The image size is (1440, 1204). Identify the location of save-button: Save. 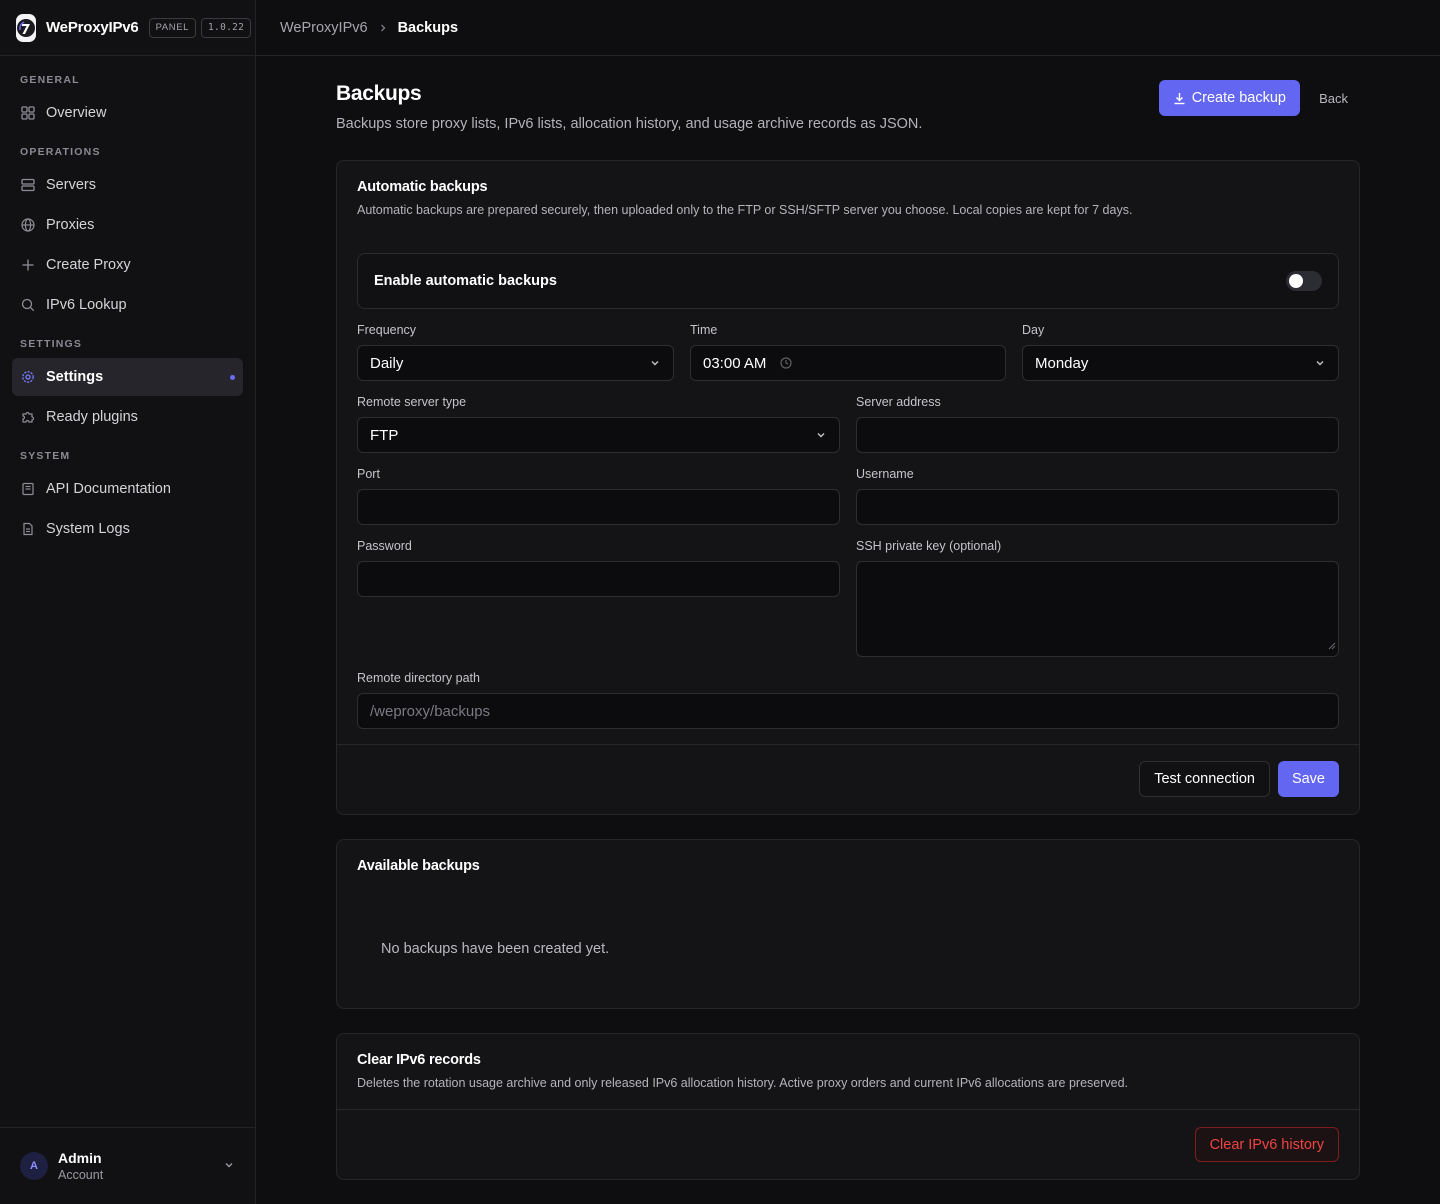
(1308, 779).